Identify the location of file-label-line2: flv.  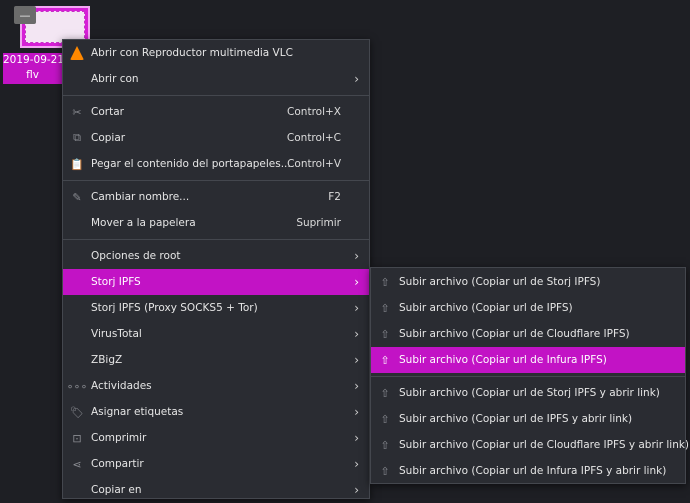
(32, 75).